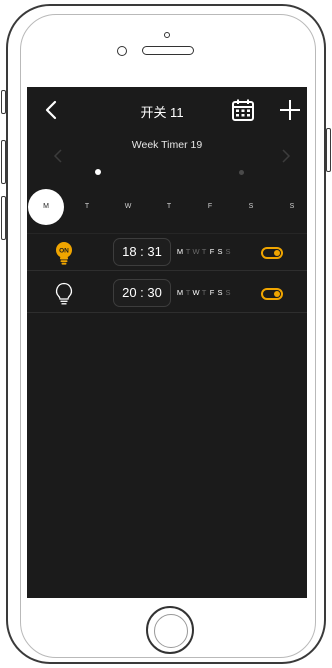 Image resolution: width=332 pixels, height=668 pixels. I want to click on timer-row: ON 18 : 31 MTWTFSS, so click(167, 252).